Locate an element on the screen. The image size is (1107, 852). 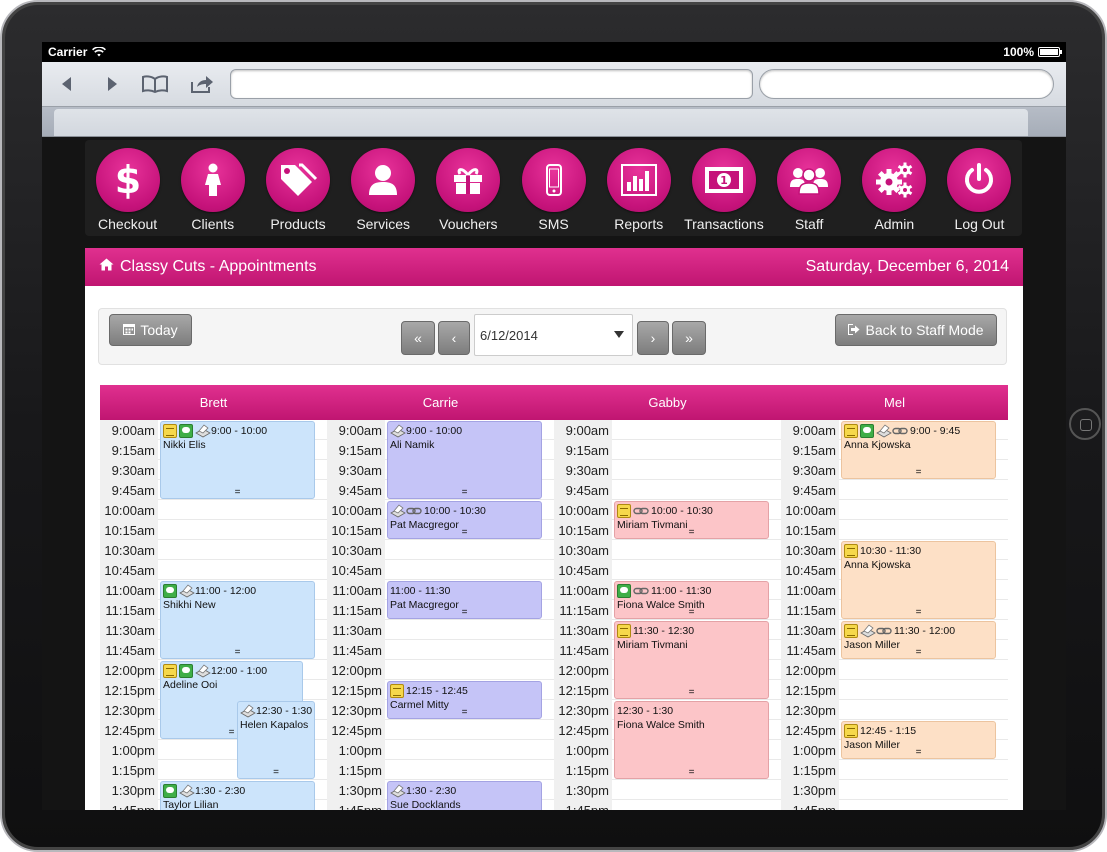
search-field is located at coordinates (906, 84).